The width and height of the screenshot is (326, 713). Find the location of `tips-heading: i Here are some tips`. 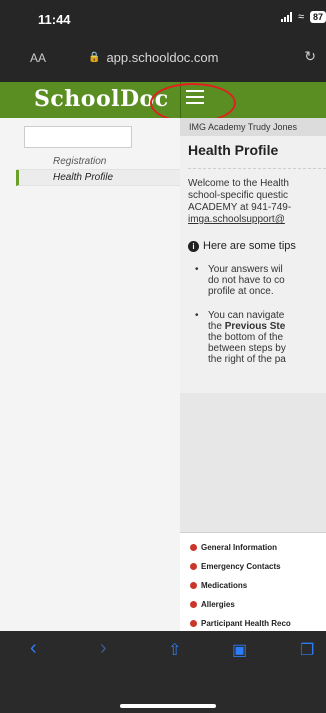

tips-heading: i Here are some tips is located at coordinates (242, 246).